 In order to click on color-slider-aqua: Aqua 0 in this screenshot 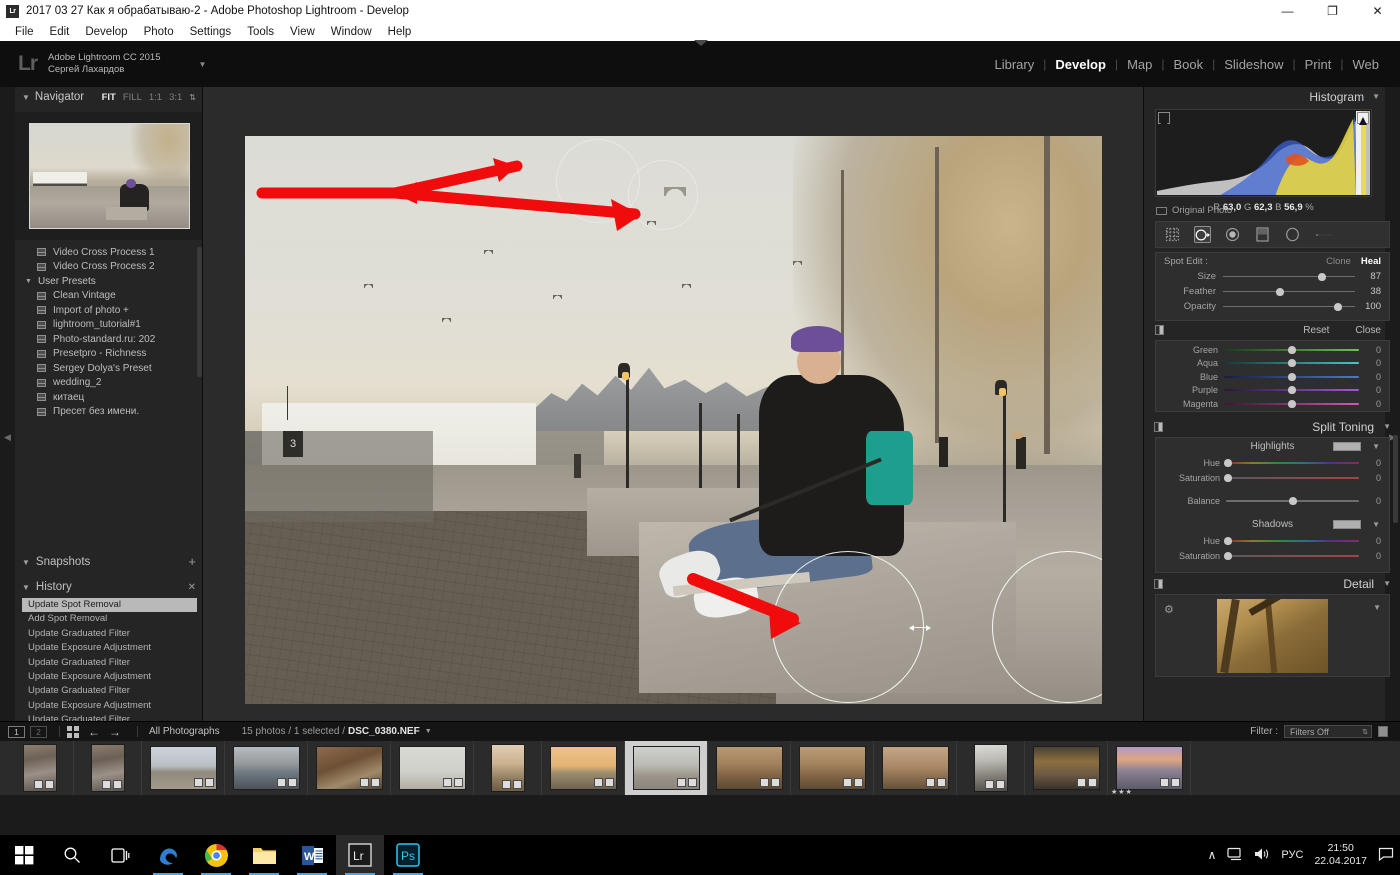, I will do `click(1272, 364)`.